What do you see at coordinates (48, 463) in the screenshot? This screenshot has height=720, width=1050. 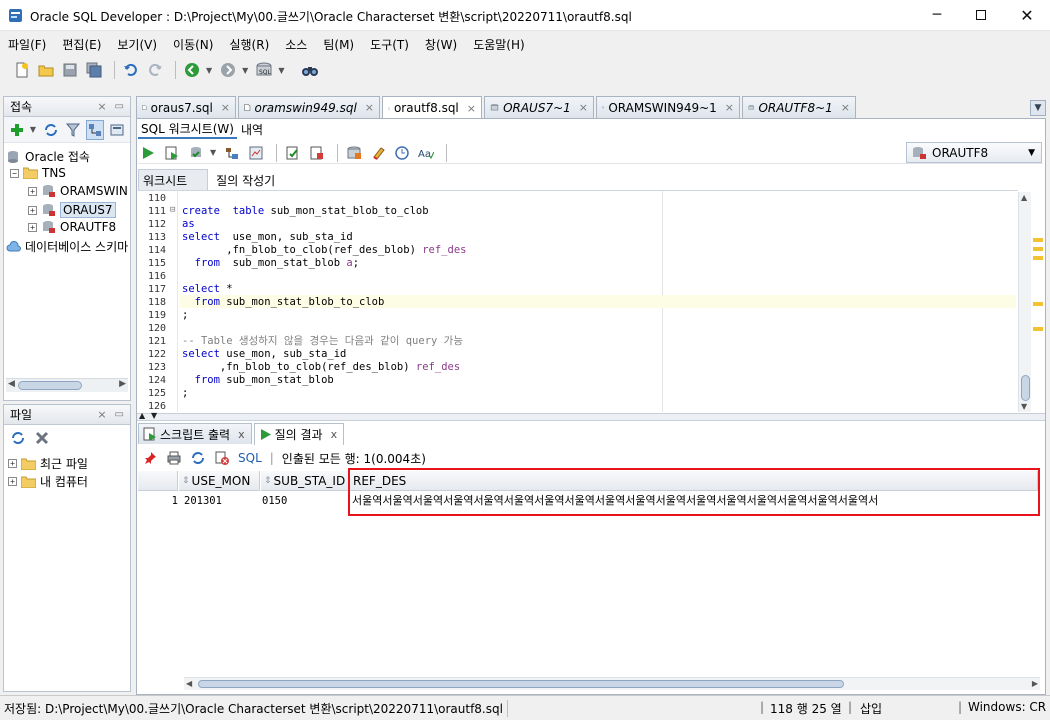 I see `tree-recent-files: + 최근 파일` at bounding box center [48, 463].